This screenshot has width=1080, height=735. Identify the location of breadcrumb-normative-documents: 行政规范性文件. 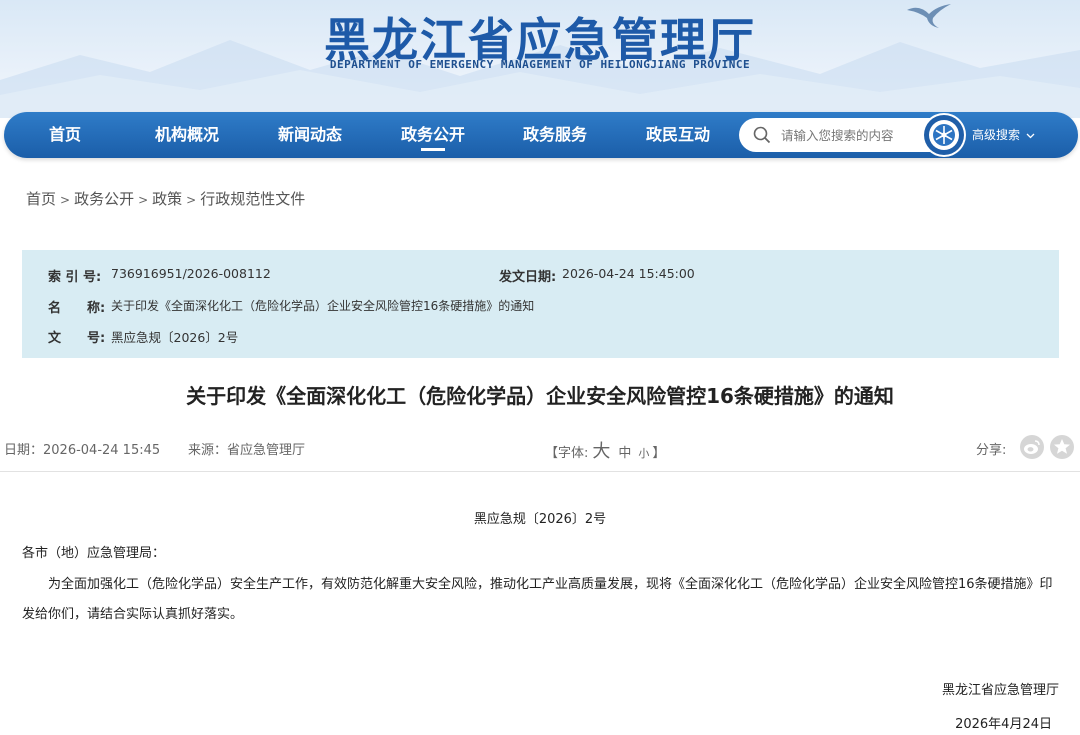
(252, 199).